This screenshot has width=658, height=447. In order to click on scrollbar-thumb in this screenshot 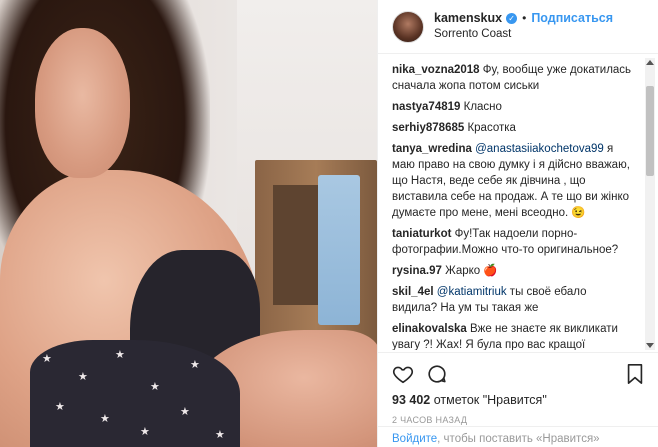, I will do `click(650, 131)`.